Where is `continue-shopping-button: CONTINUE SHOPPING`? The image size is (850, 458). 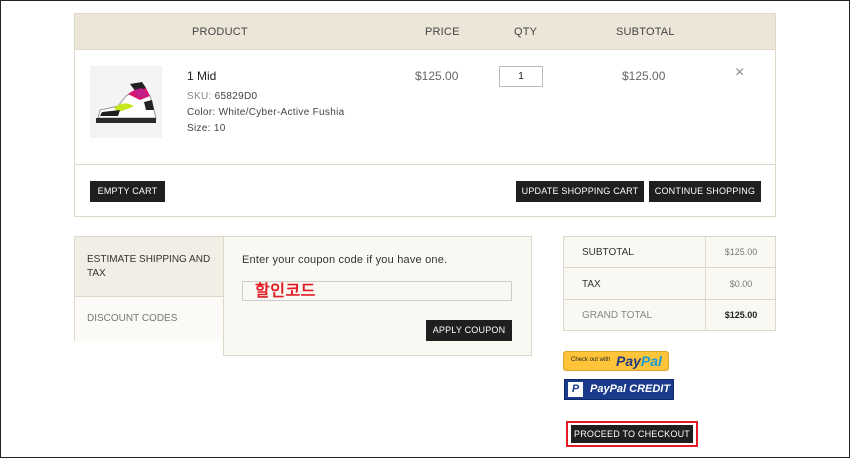 continue-shopping-button: CONTINUE SHOPPING is located at coordinates (705, 191).